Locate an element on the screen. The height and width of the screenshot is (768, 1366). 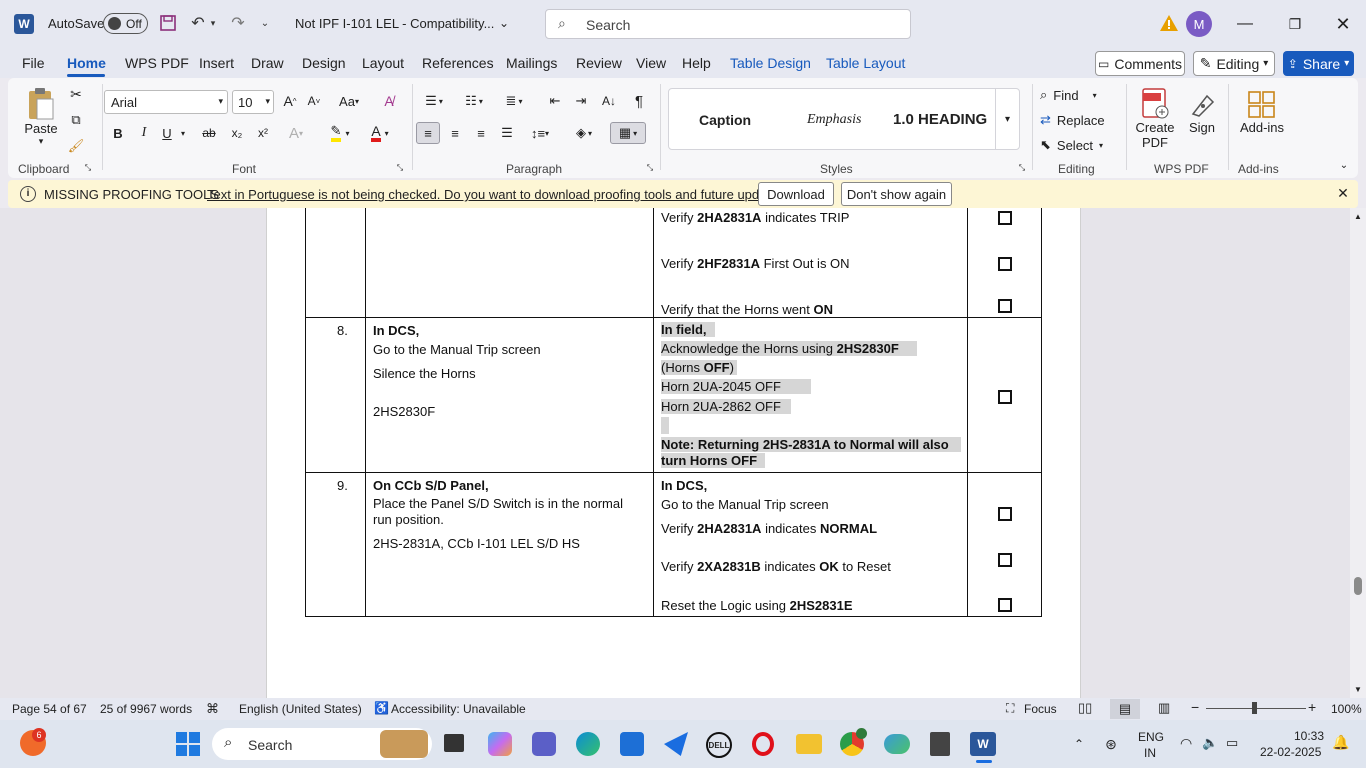
store-icon is located at coordinates (632, 744).